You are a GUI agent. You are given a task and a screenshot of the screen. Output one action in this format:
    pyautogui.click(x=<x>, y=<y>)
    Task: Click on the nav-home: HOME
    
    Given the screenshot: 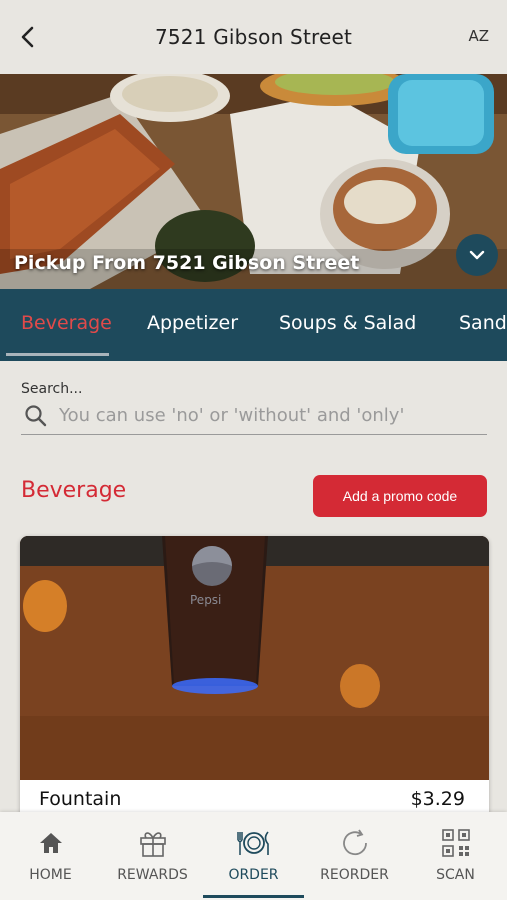 What is the action you would take?
    pyautogui.click(x=50, y=856)
    